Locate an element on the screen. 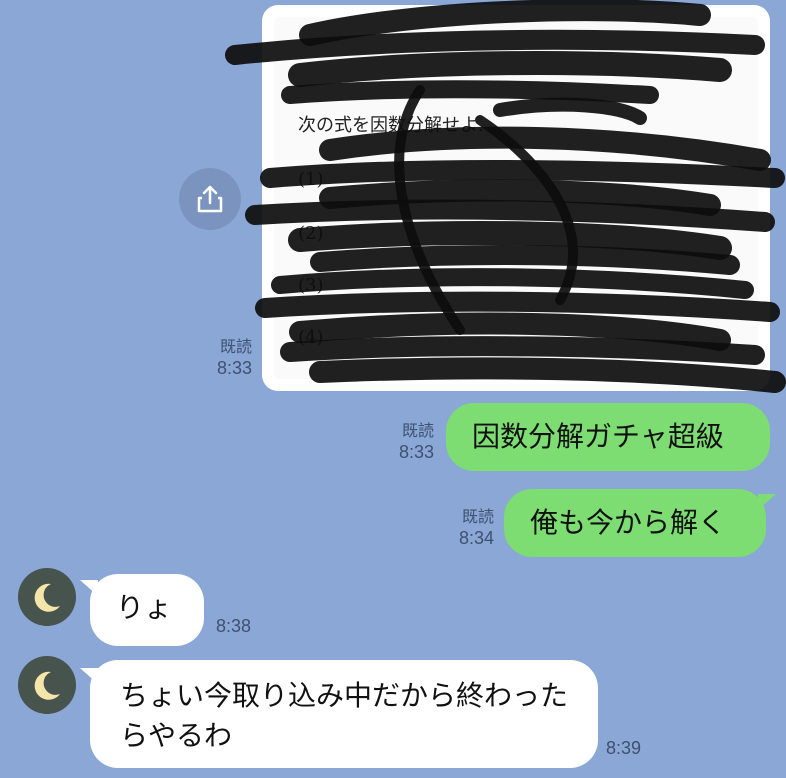  message-bubble-sent: 俺も今から解く is located at coordinates (635, 523).